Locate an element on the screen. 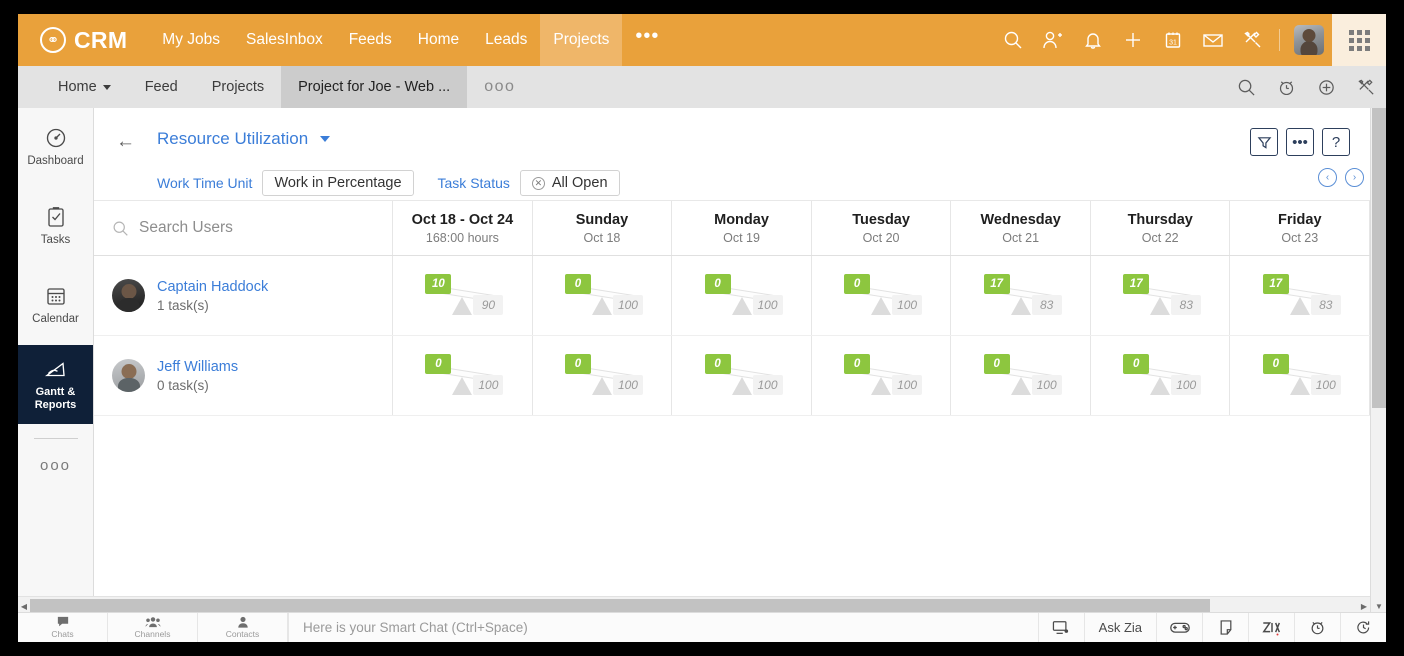  app-switcher-icon is located at coordinates (1359, 40).